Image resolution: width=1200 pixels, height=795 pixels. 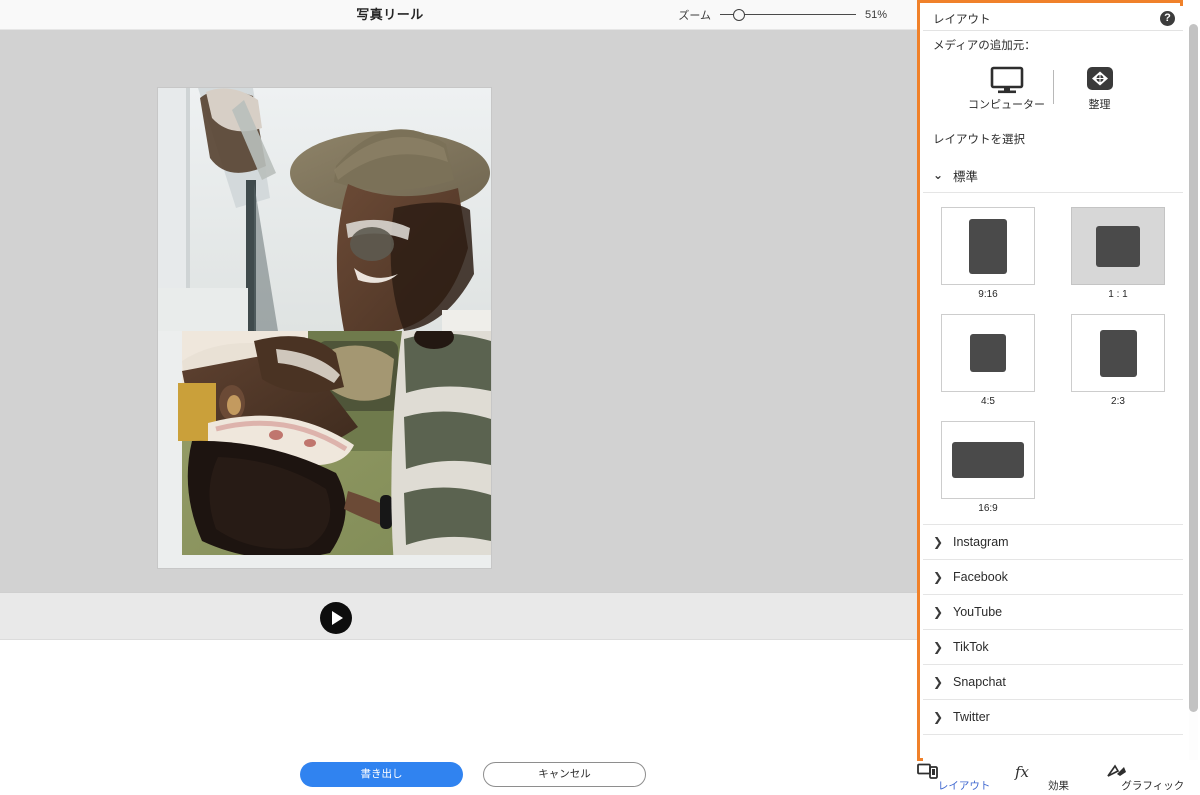 What do you see at coordinates (1167, 18) in the screenshot?
I see `help-circle-icon: ?` at bounding box center [1167, 18].